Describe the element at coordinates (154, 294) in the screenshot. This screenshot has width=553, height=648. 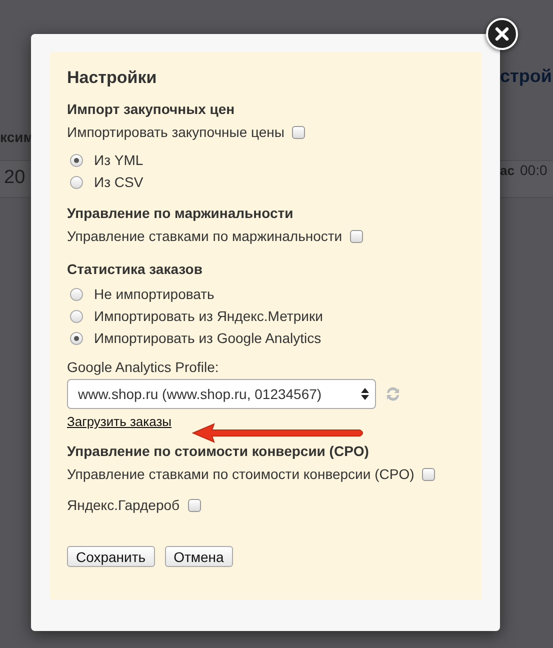
I see `radio-label: Не импортировать` at that location.